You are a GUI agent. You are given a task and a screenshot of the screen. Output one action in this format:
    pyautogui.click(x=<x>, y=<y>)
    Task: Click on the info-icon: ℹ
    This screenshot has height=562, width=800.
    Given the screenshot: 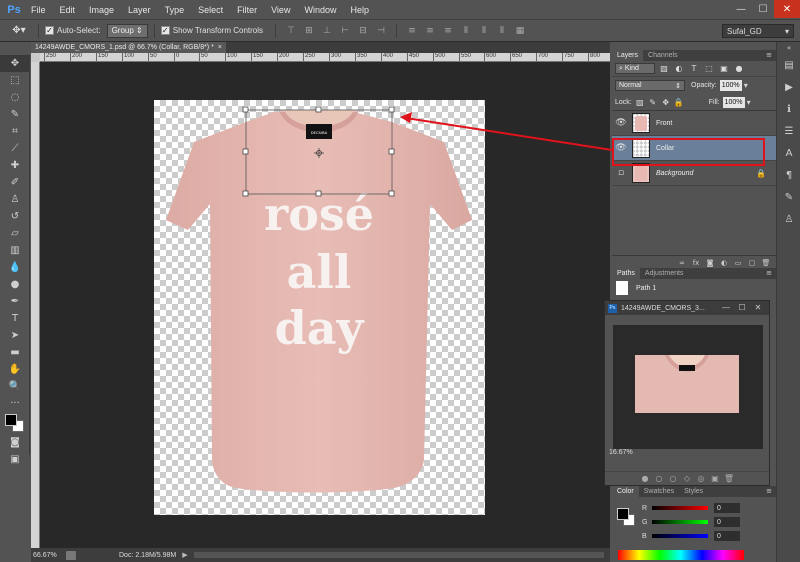 What is the action you would take?
    pyautogui.click(x=788, y=109)
    